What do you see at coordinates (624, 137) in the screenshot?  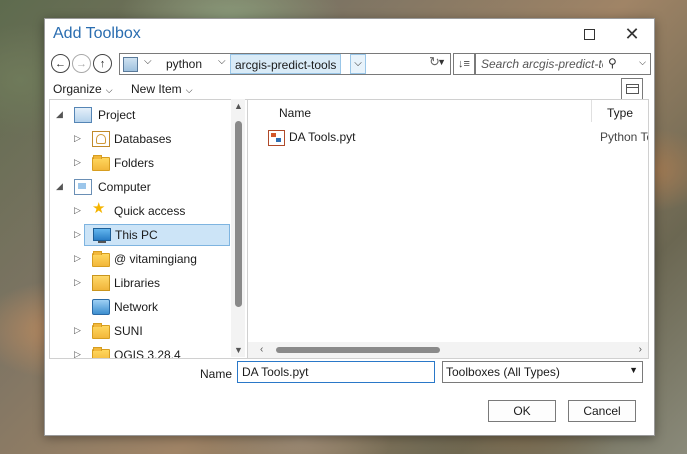 I see `file-type: Python Toolbox` at bounding box center [624, 137].